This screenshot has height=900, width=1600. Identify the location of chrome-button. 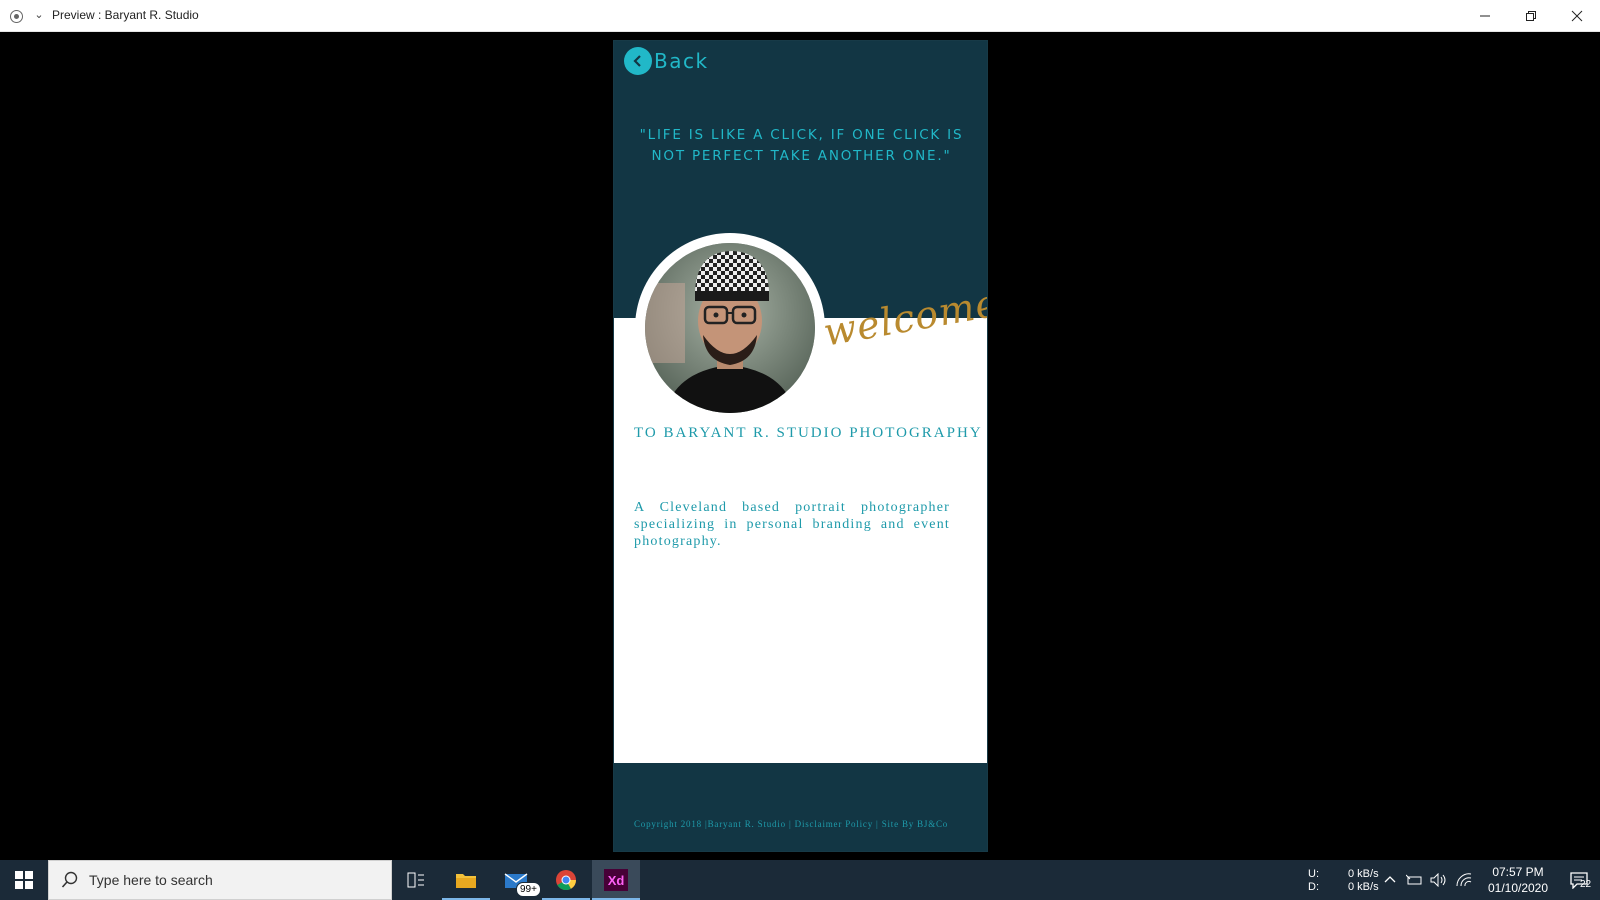
(566, 880).